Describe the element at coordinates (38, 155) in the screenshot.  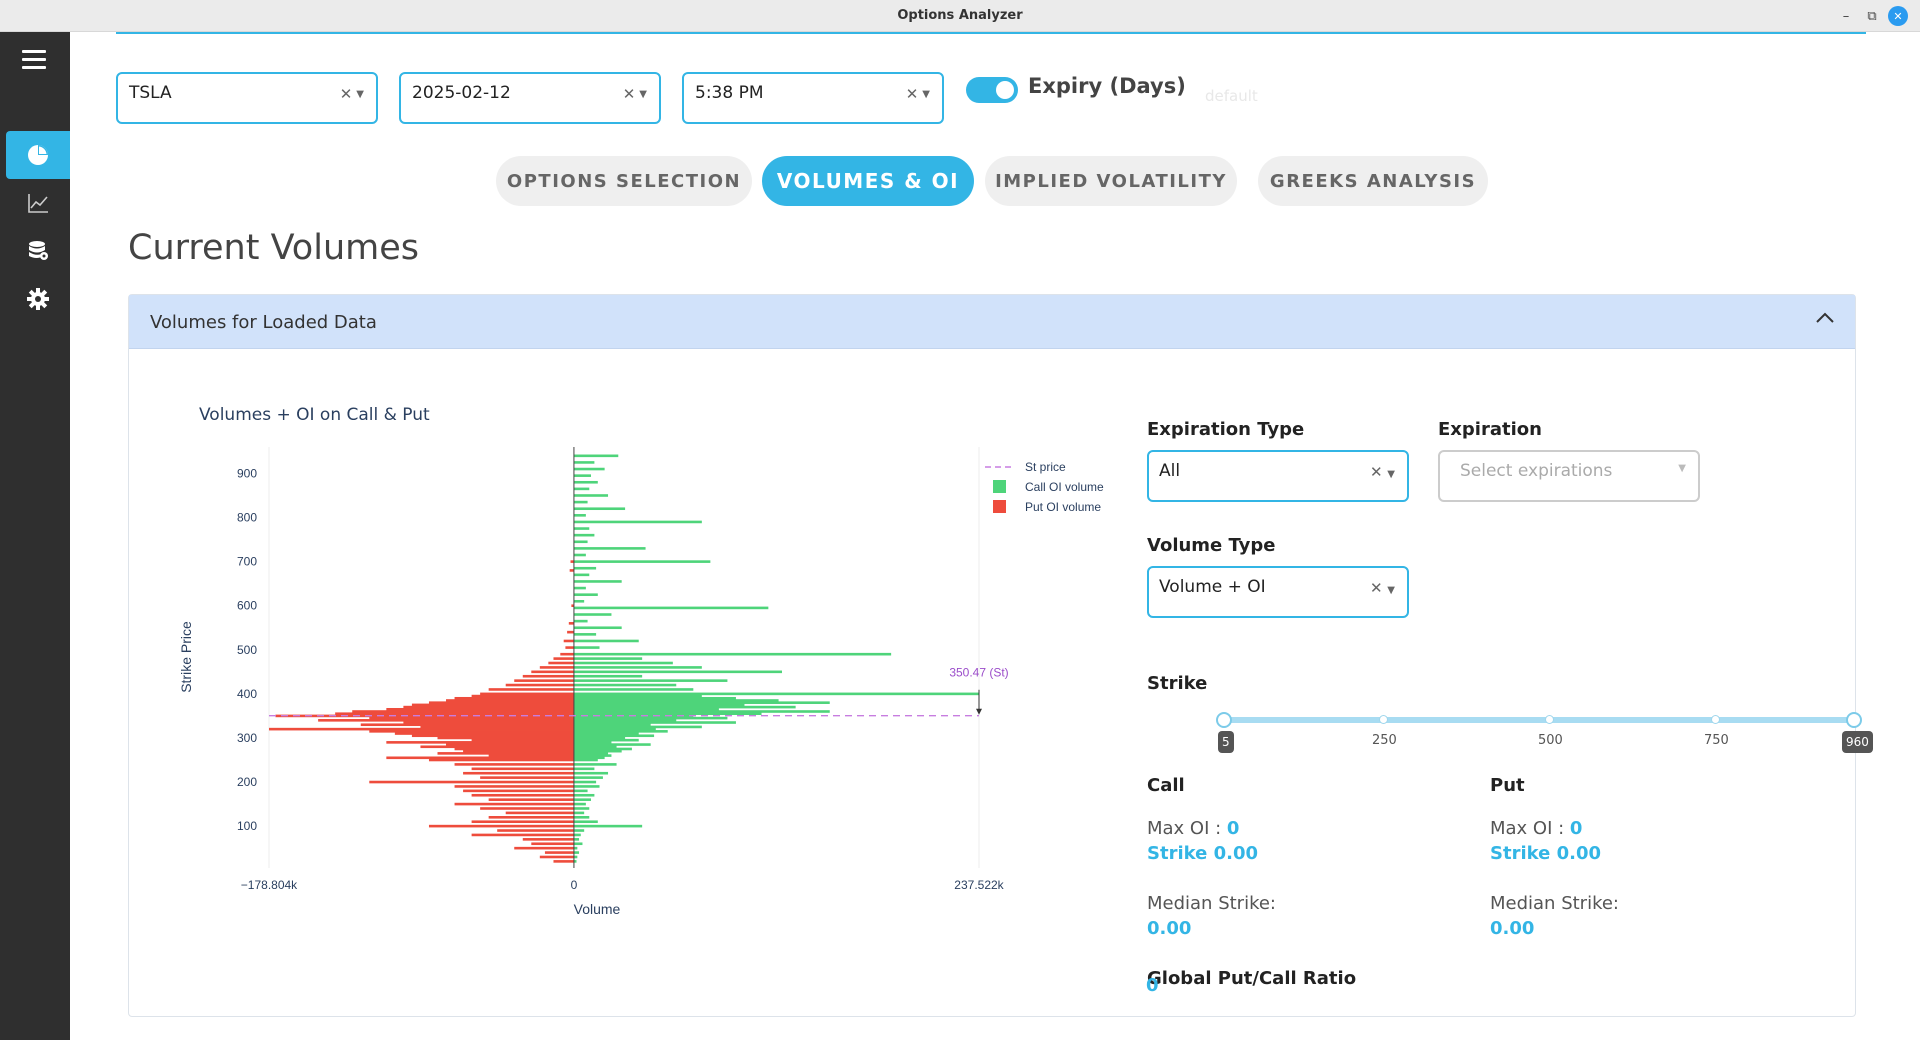
I see `sidebar-item-pie-chart` at that location.